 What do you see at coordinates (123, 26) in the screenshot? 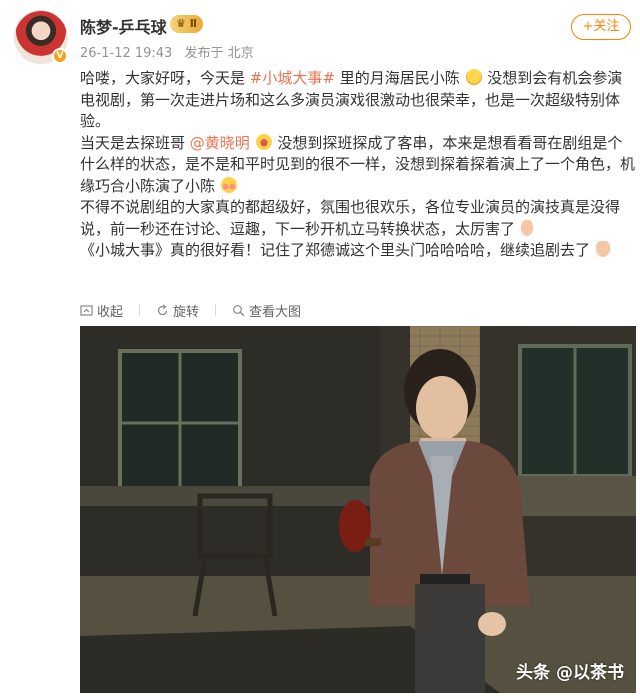
I see `username: 陈梦-乒乓球` at bounding box center [123, 26].